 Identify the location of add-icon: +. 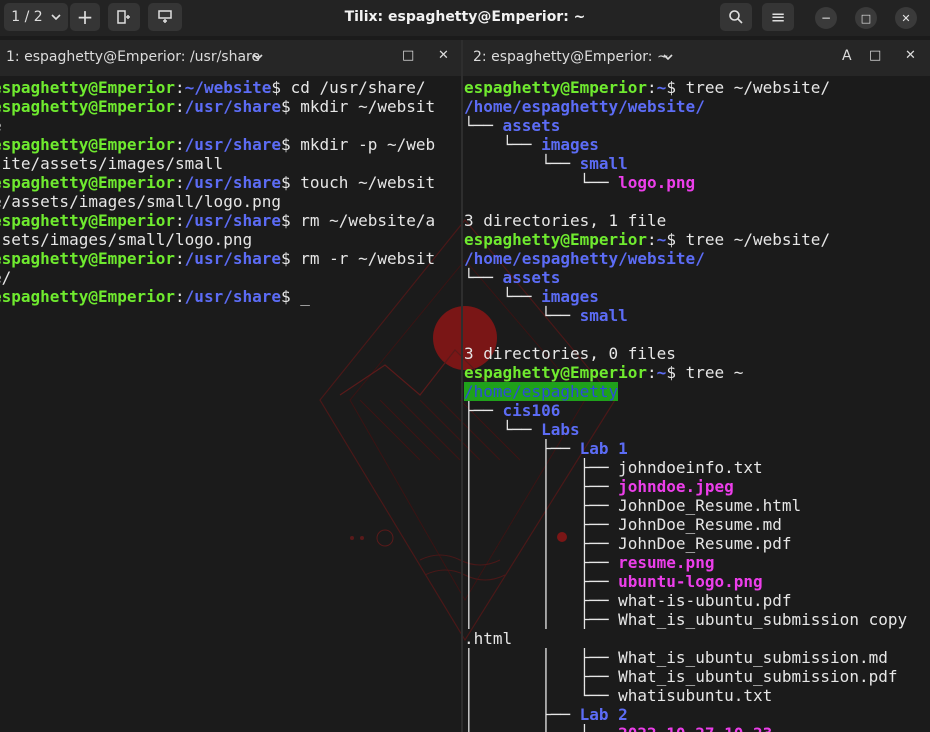
(85, 17).